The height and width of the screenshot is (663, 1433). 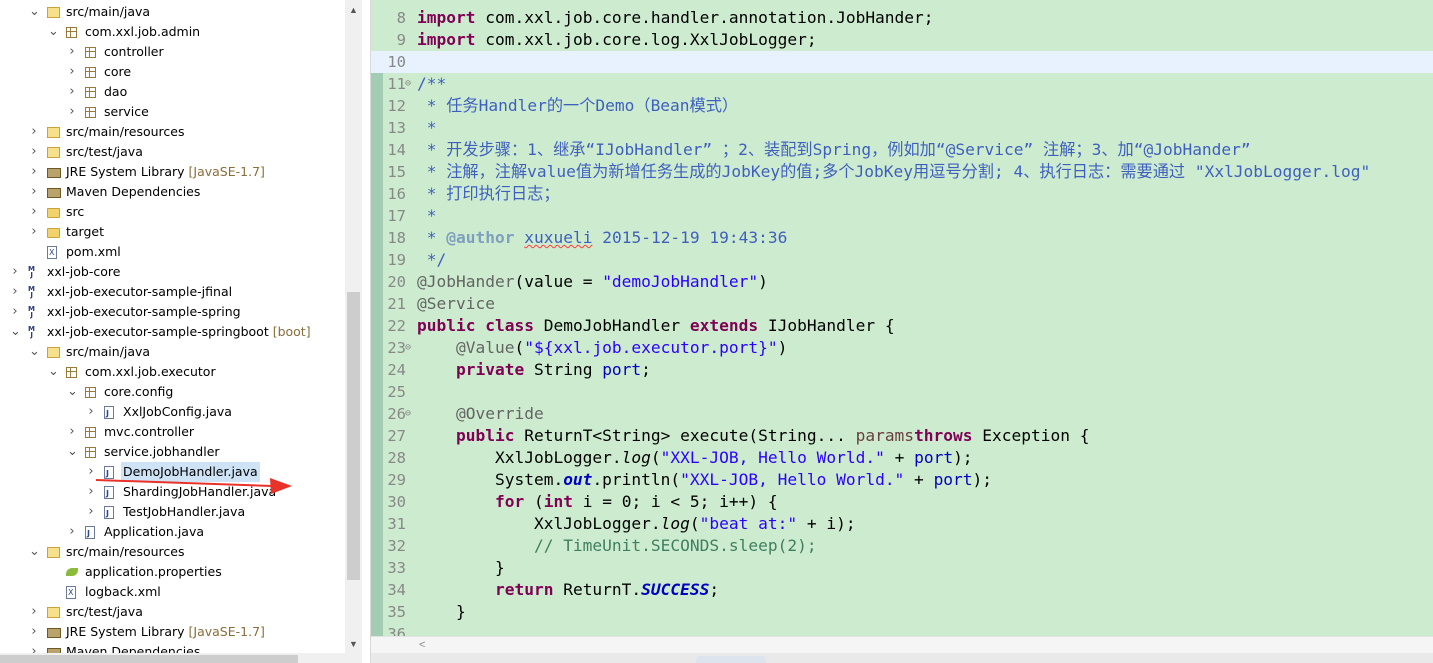 I want to click on code-line: 18 * @author xuxueli 2015-12-19 19:43:36, so click(x=902, y=238).